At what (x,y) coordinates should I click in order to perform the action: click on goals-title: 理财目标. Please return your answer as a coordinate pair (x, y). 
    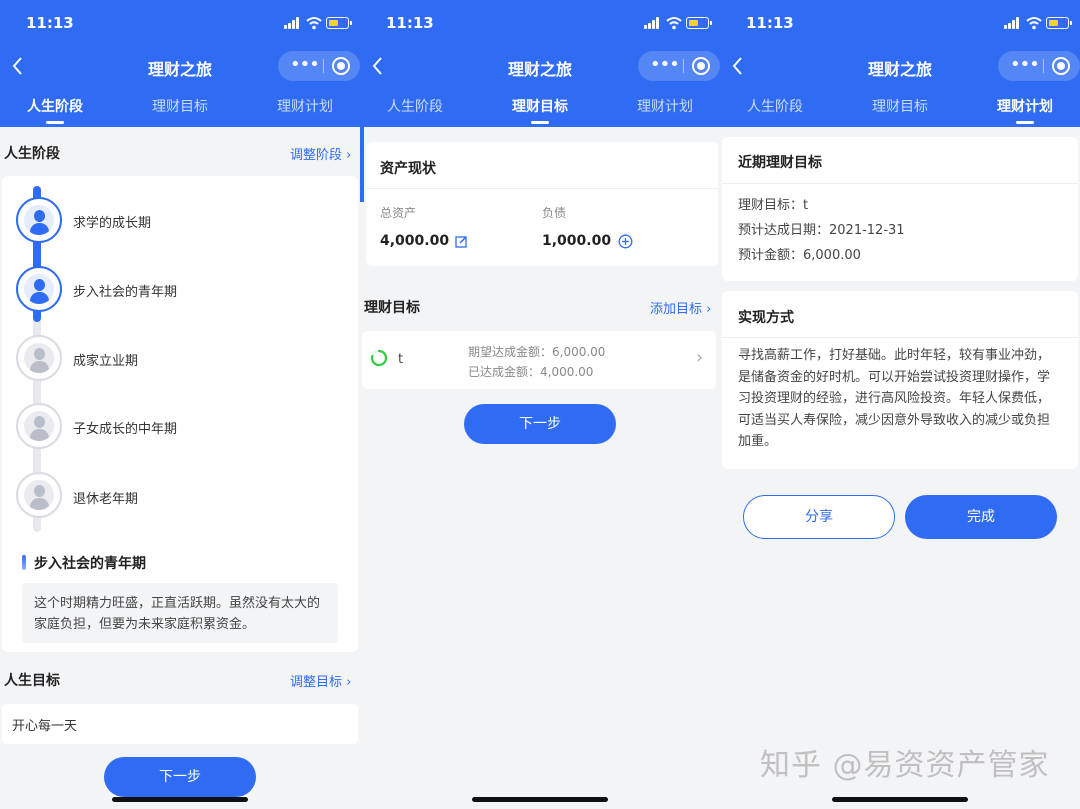
    Looking at the image, I should click on (392, 308).